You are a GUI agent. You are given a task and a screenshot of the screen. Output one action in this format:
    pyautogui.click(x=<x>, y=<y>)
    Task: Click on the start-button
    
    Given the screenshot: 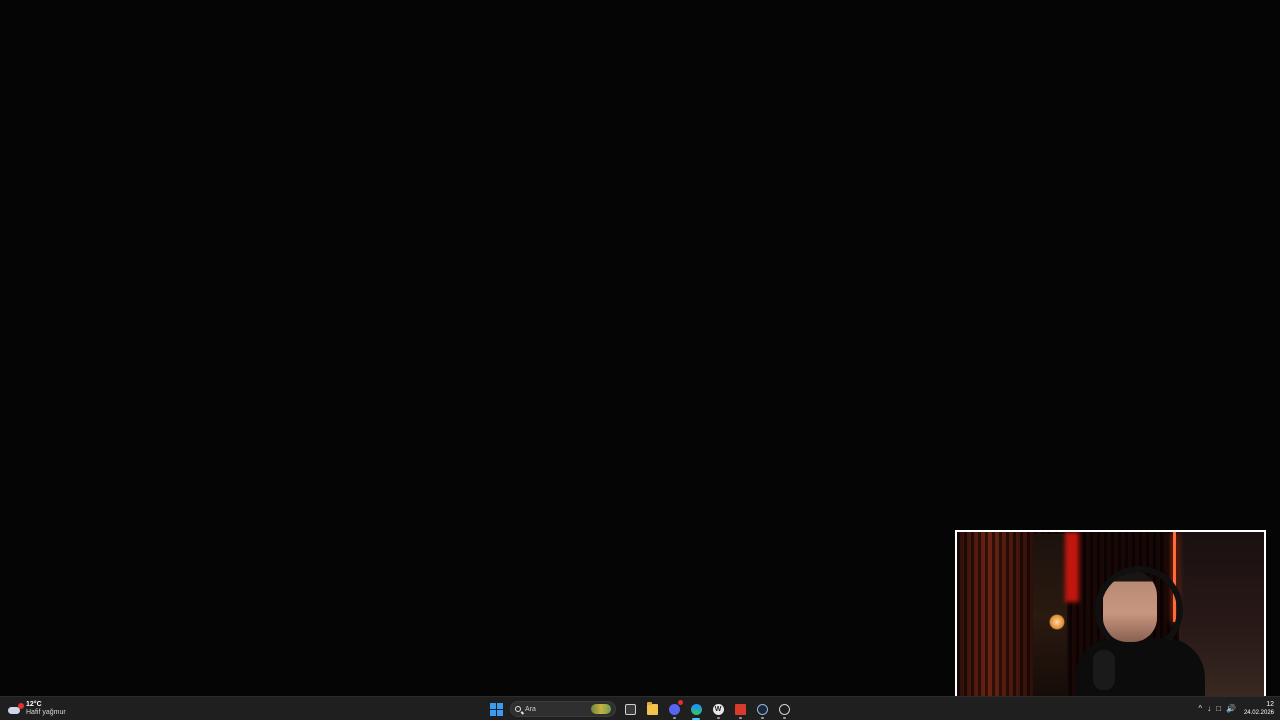 What is the action you would take?
    pyautogui.click(x=496, y=709)
    